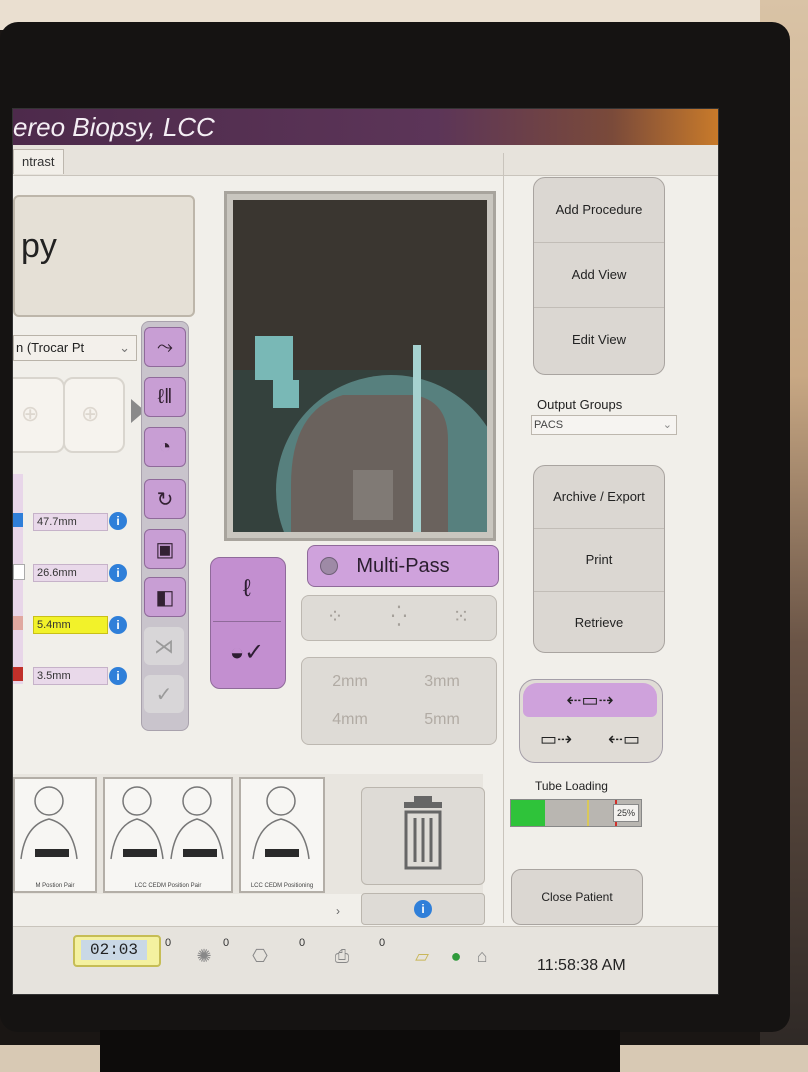  I want to click on needle-depth-icon: ℓ‖, so click(165, 396).